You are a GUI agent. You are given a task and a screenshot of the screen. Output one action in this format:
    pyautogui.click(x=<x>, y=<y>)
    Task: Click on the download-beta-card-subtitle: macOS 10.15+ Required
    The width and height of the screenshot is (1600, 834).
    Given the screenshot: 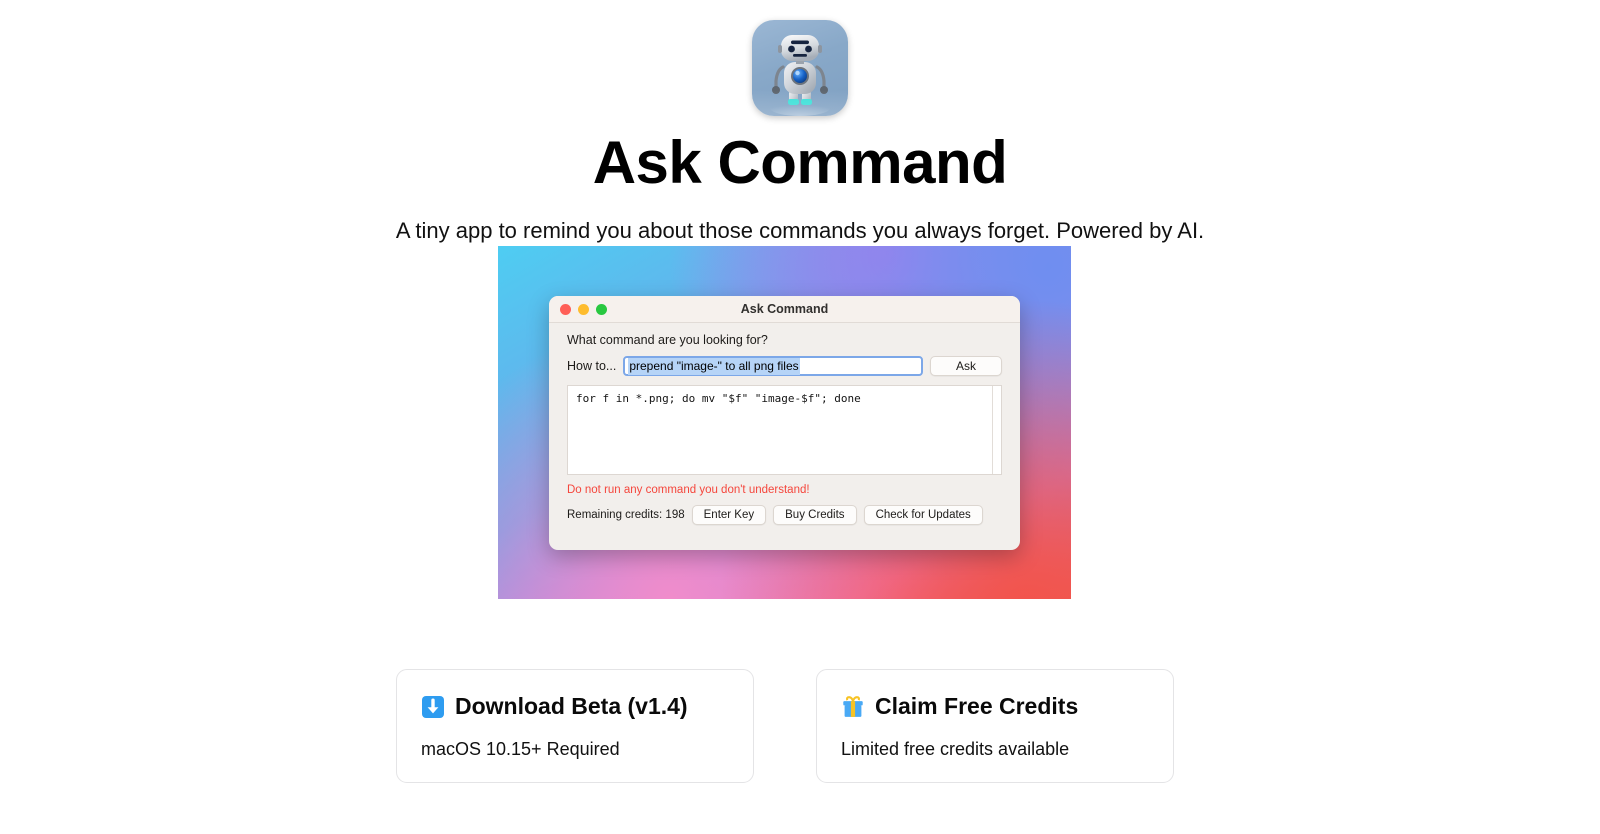 What is the action you would take?
    pyautogui.click(x=520, y=749)
    